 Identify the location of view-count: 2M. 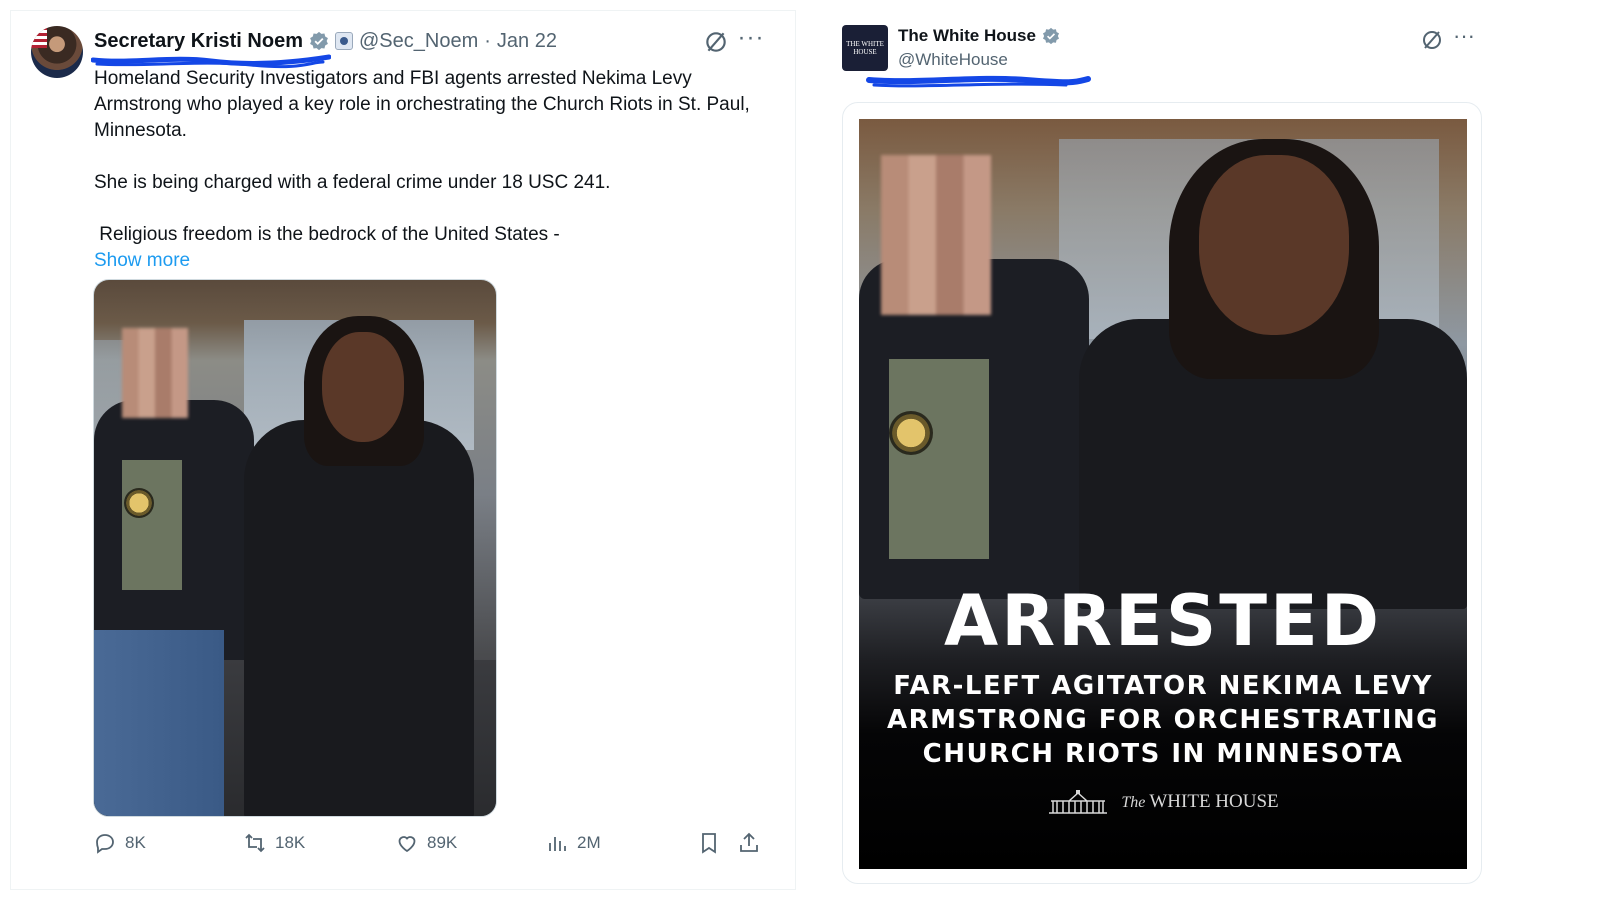
(589, 842).